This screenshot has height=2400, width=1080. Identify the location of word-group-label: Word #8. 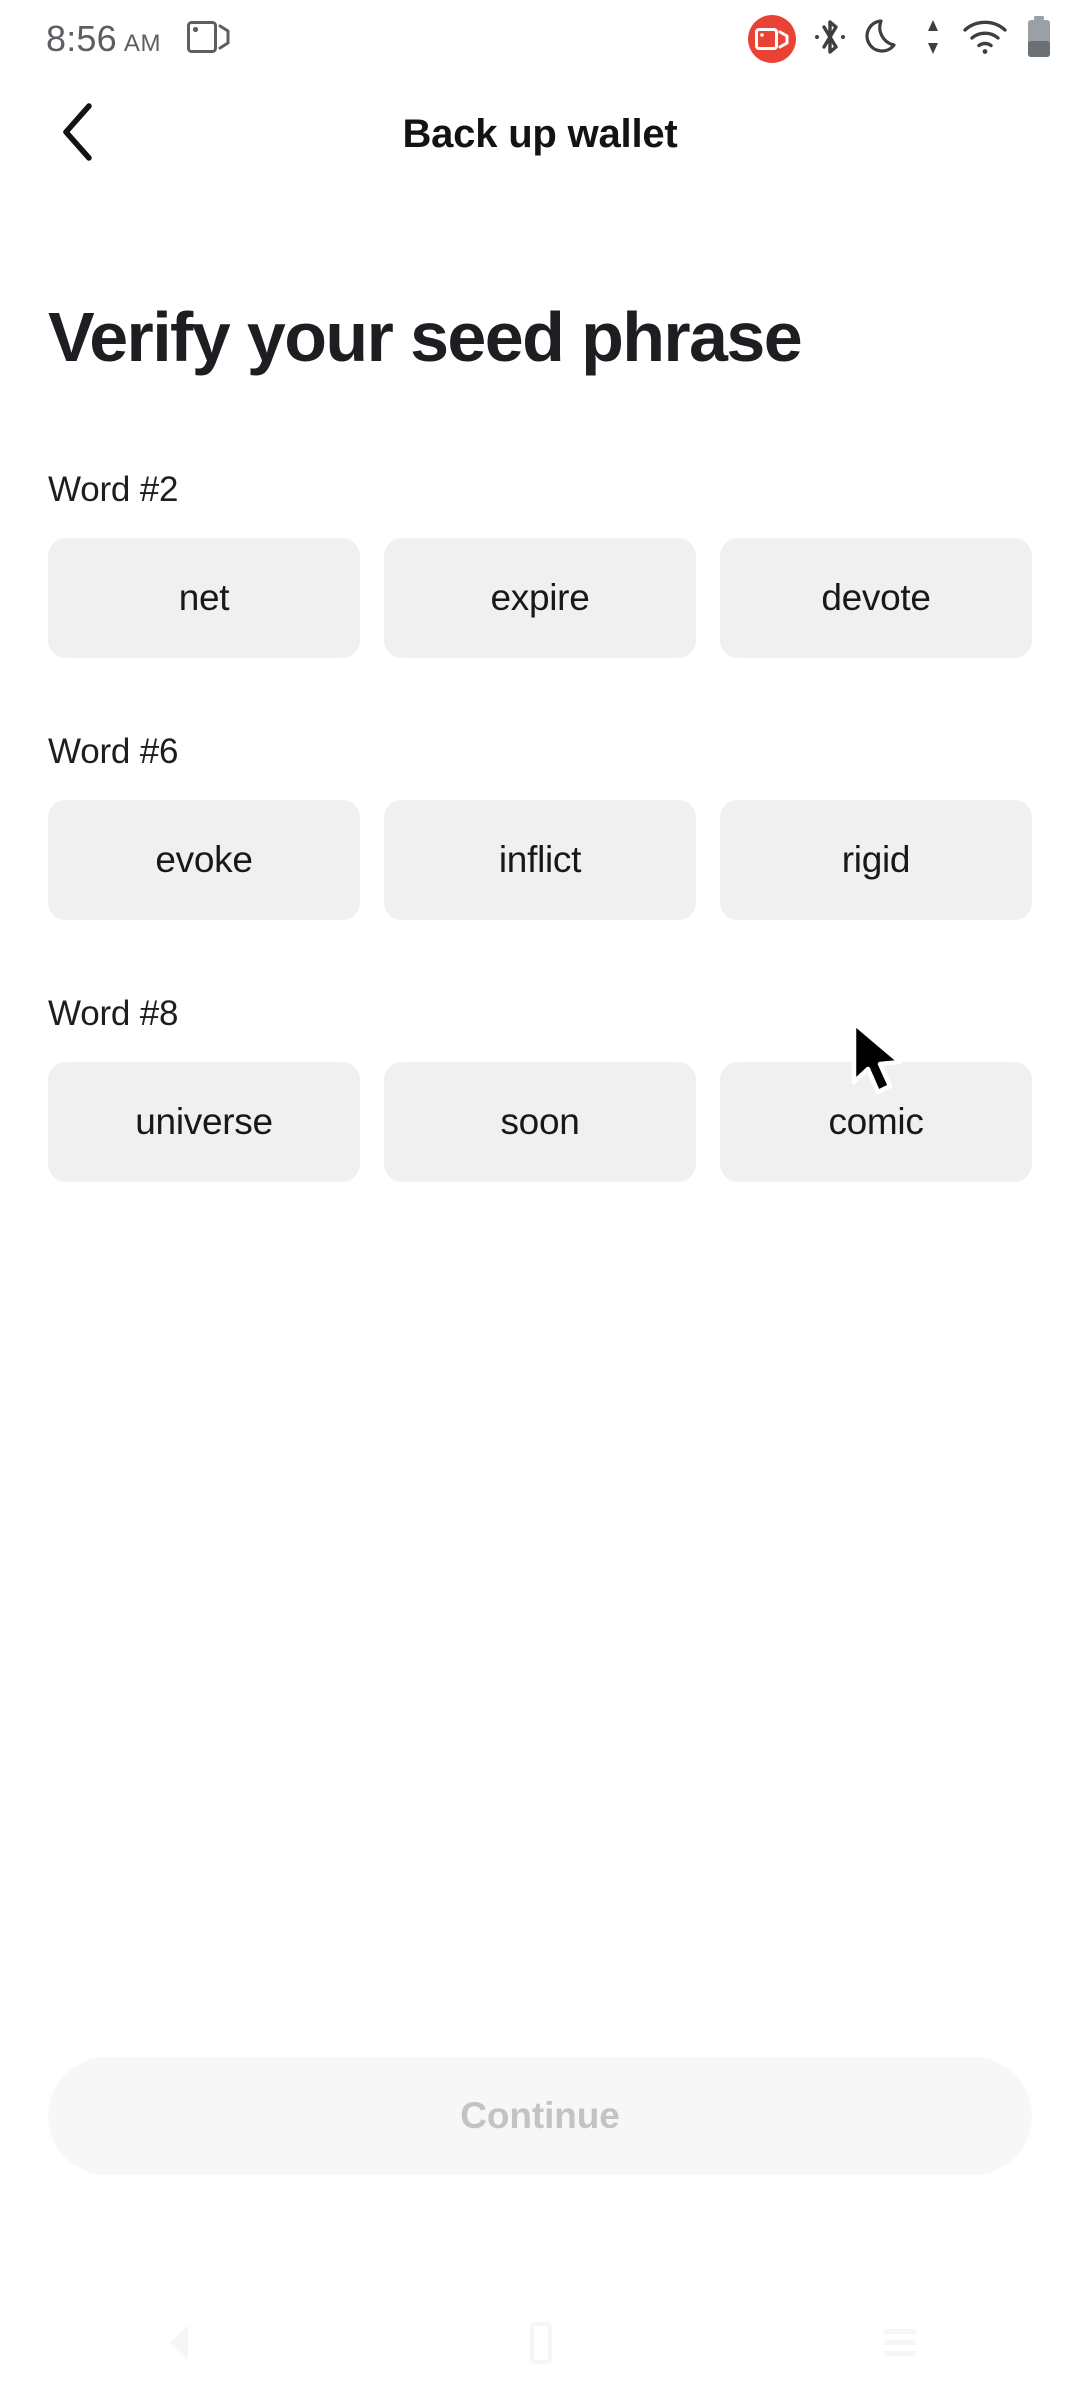
(113, 1014).